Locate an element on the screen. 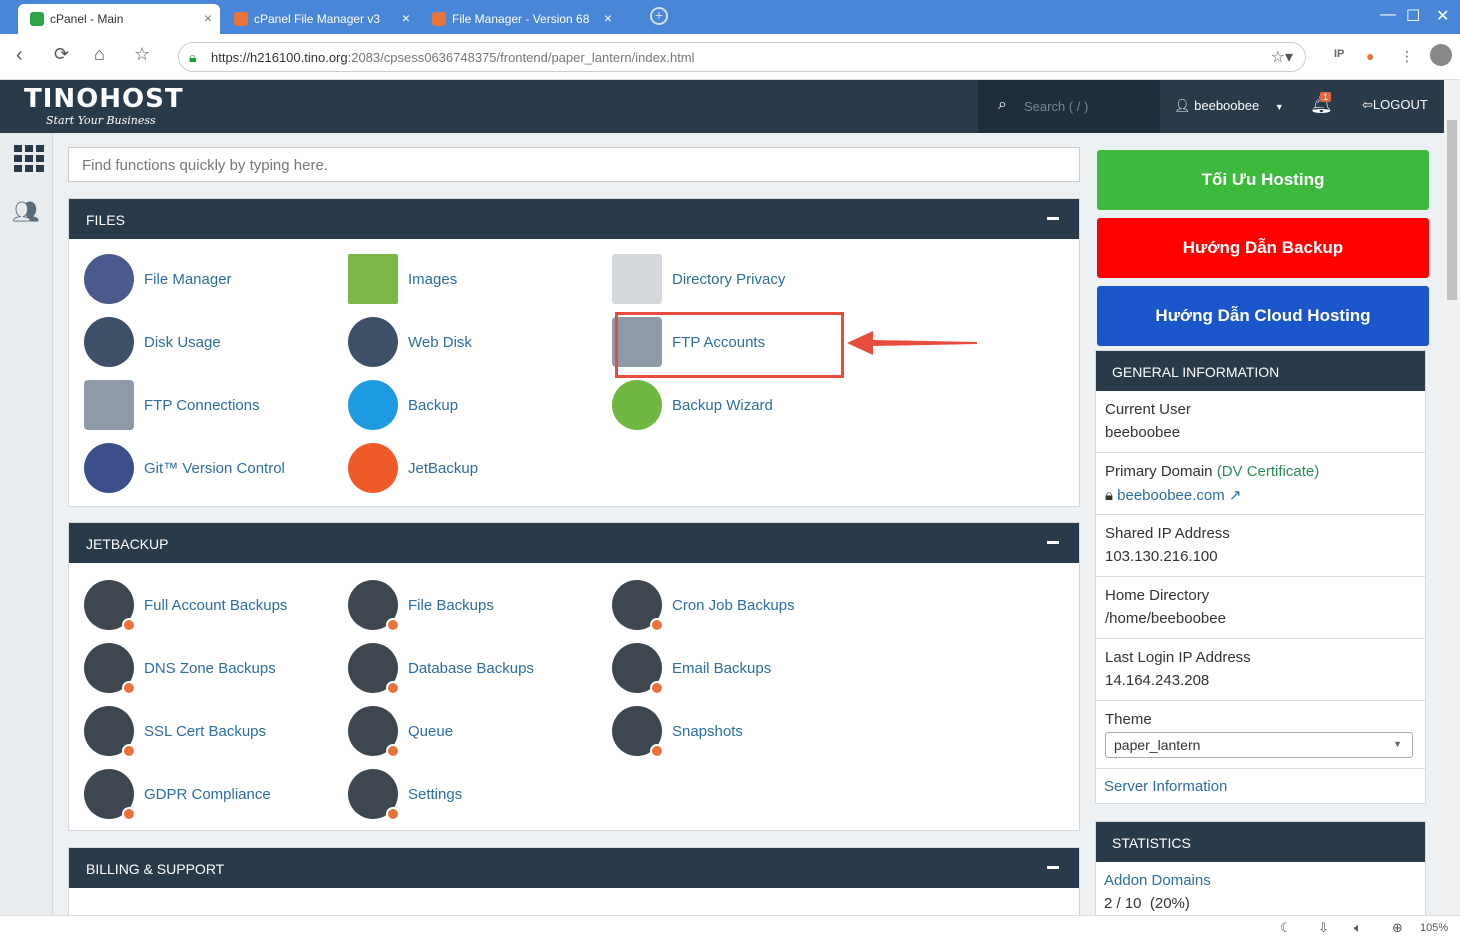 The height and width of the screenshot is (940, 1460). download-icon: ⇩ is located at coordinates (1323, 928).